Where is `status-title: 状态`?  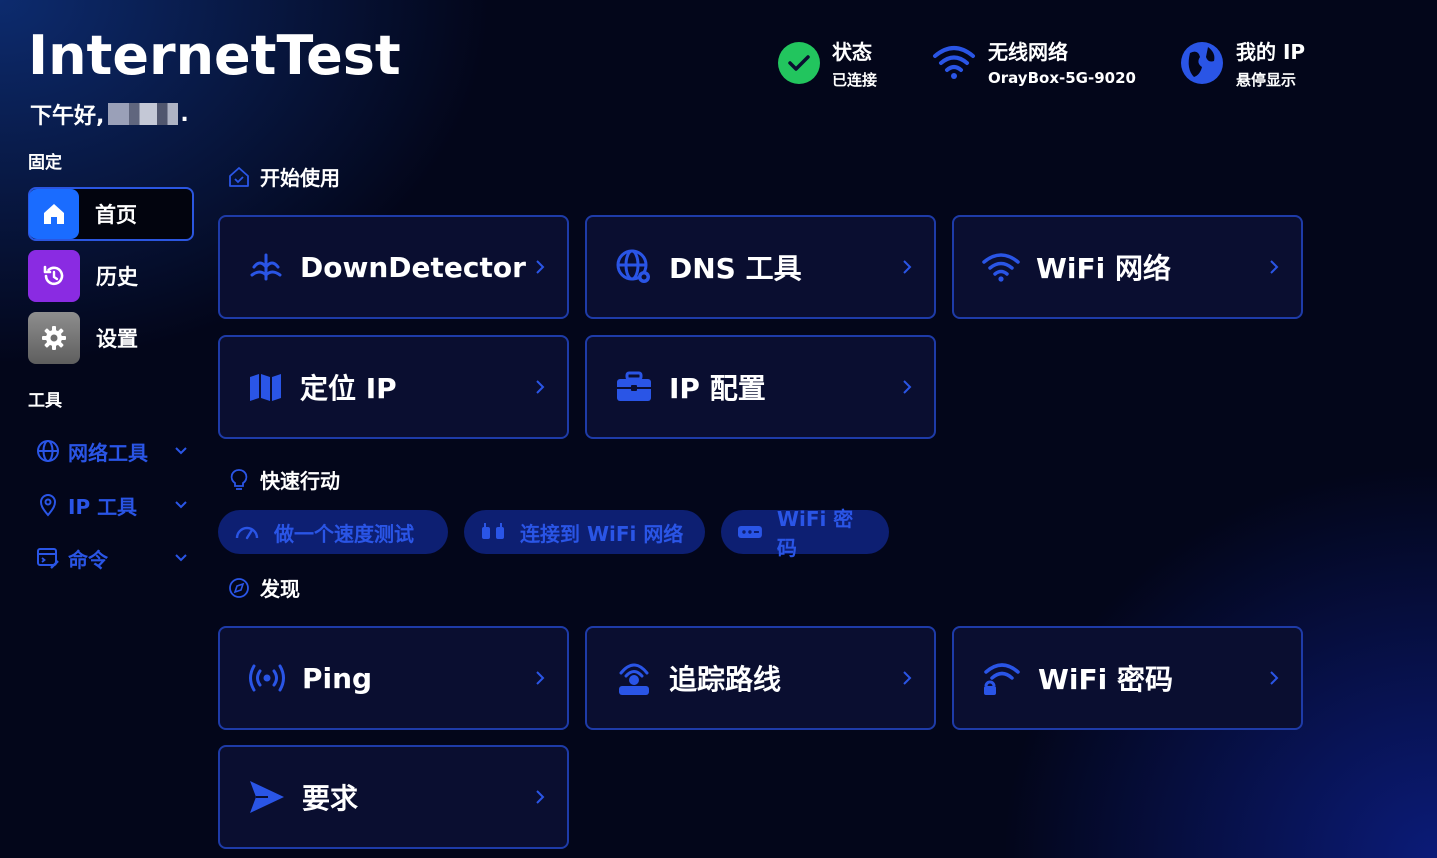 status-title: 状态 is located at coordinates (852, 52).